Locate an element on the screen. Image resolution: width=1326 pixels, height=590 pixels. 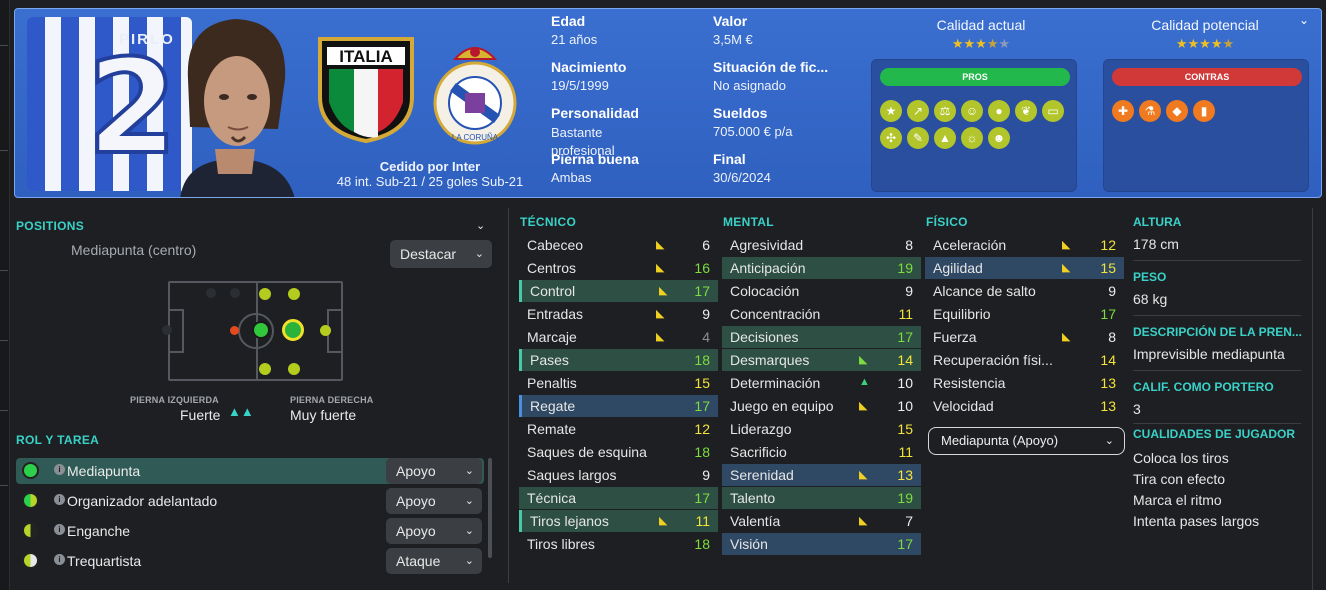
role-suitability-icon is located at coordinates (30, 560).